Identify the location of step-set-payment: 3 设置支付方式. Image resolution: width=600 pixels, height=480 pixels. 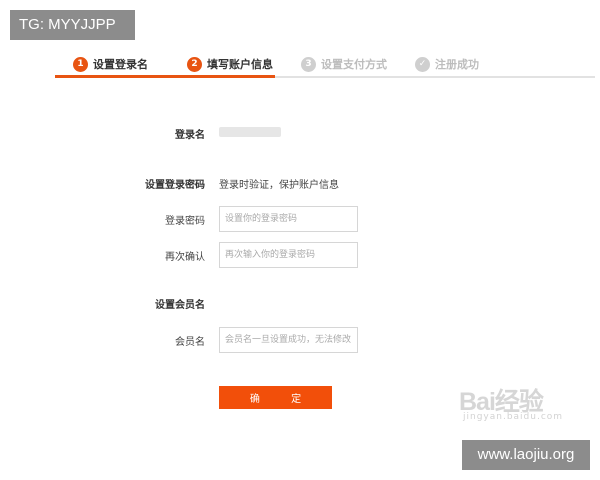
(344, 64).